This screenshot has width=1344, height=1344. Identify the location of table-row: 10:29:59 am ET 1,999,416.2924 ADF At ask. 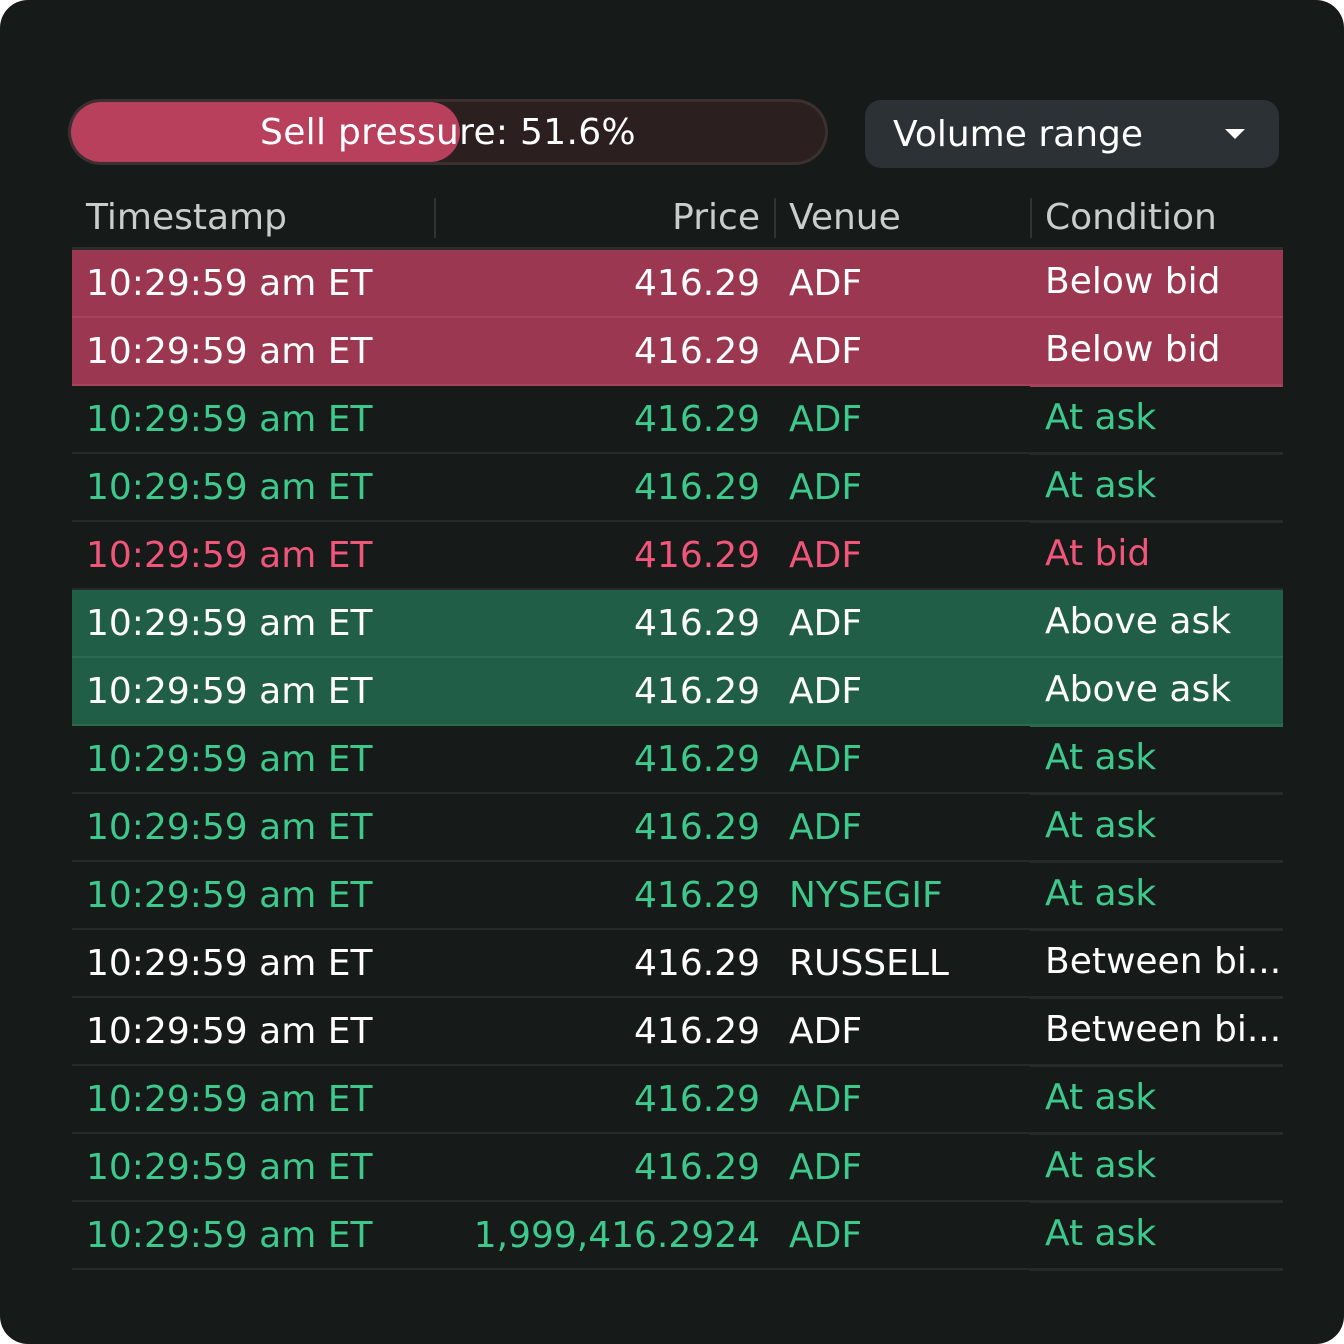
(677, 1236).